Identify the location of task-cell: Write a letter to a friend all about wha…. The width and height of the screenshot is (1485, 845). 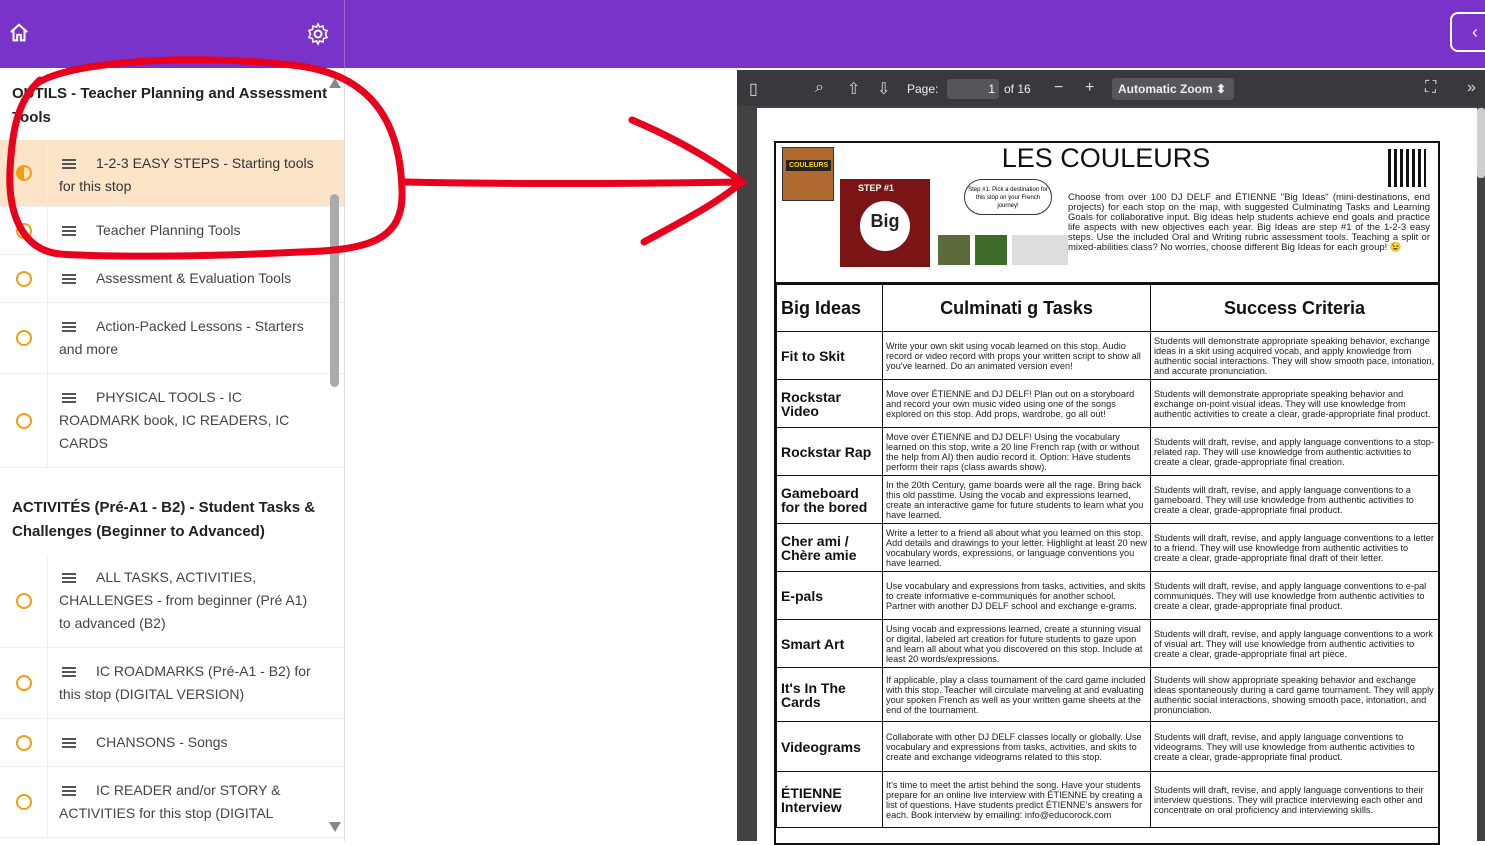
(1016, 547).